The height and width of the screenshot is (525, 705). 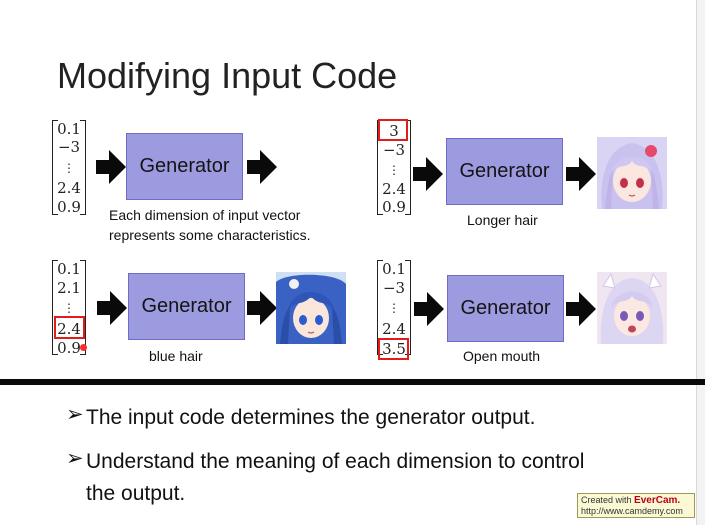 I want to click on divider, so click(x=352, y=382).